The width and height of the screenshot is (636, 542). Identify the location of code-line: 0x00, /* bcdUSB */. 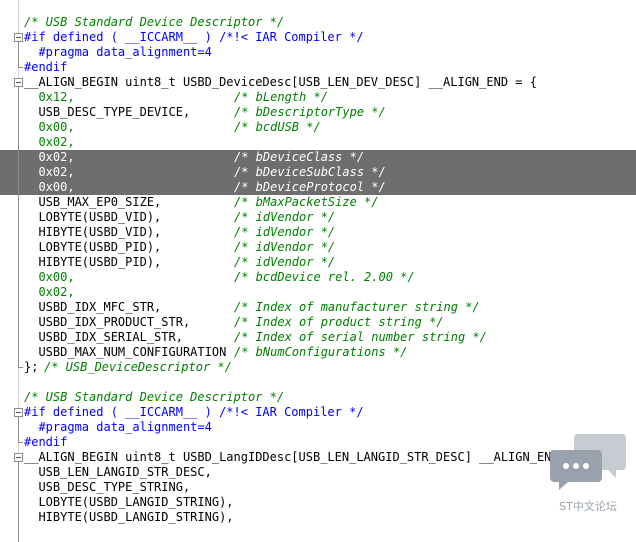
(318, 127).